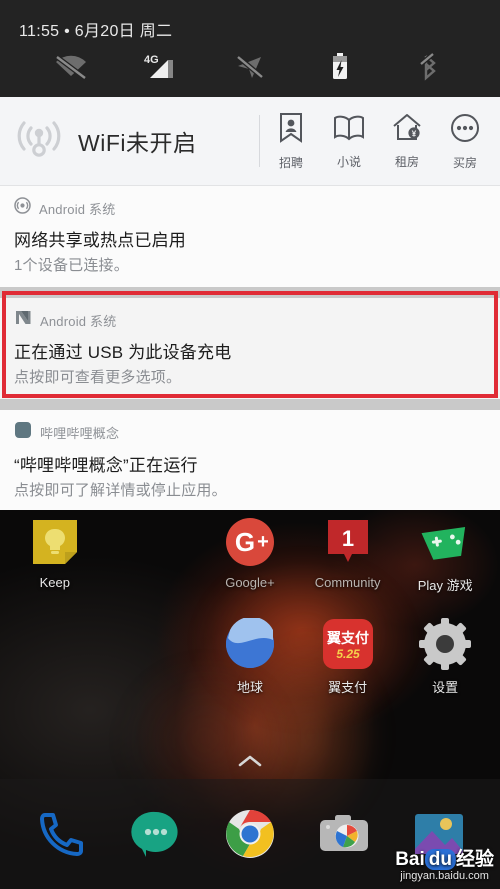  I want to click on header-shortcuts: 招聘 小说 ¥ 租房 买房, so click(378, 141).